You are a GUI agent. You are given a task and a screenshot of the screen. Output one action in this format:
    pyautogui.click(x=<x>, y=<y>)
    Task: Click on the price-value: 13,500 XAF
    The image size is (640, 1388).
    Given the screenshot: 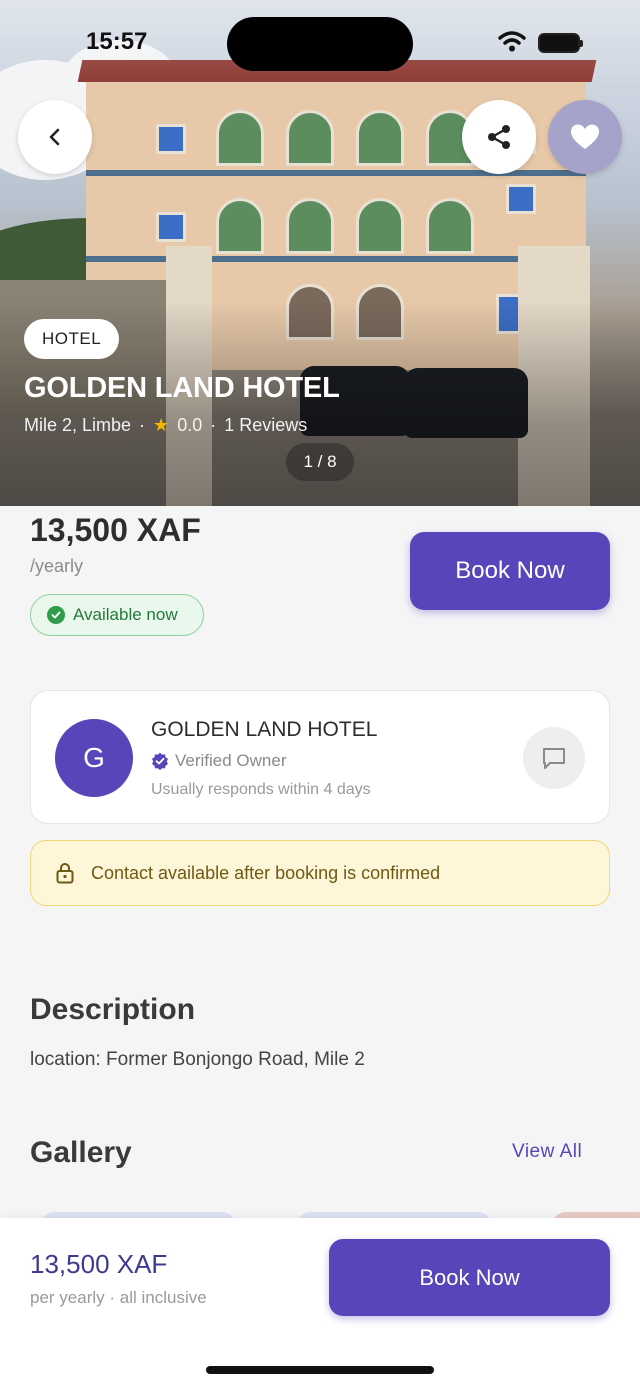 What is the action you would take?
    pyautogui.click(x=115, y=530)
    